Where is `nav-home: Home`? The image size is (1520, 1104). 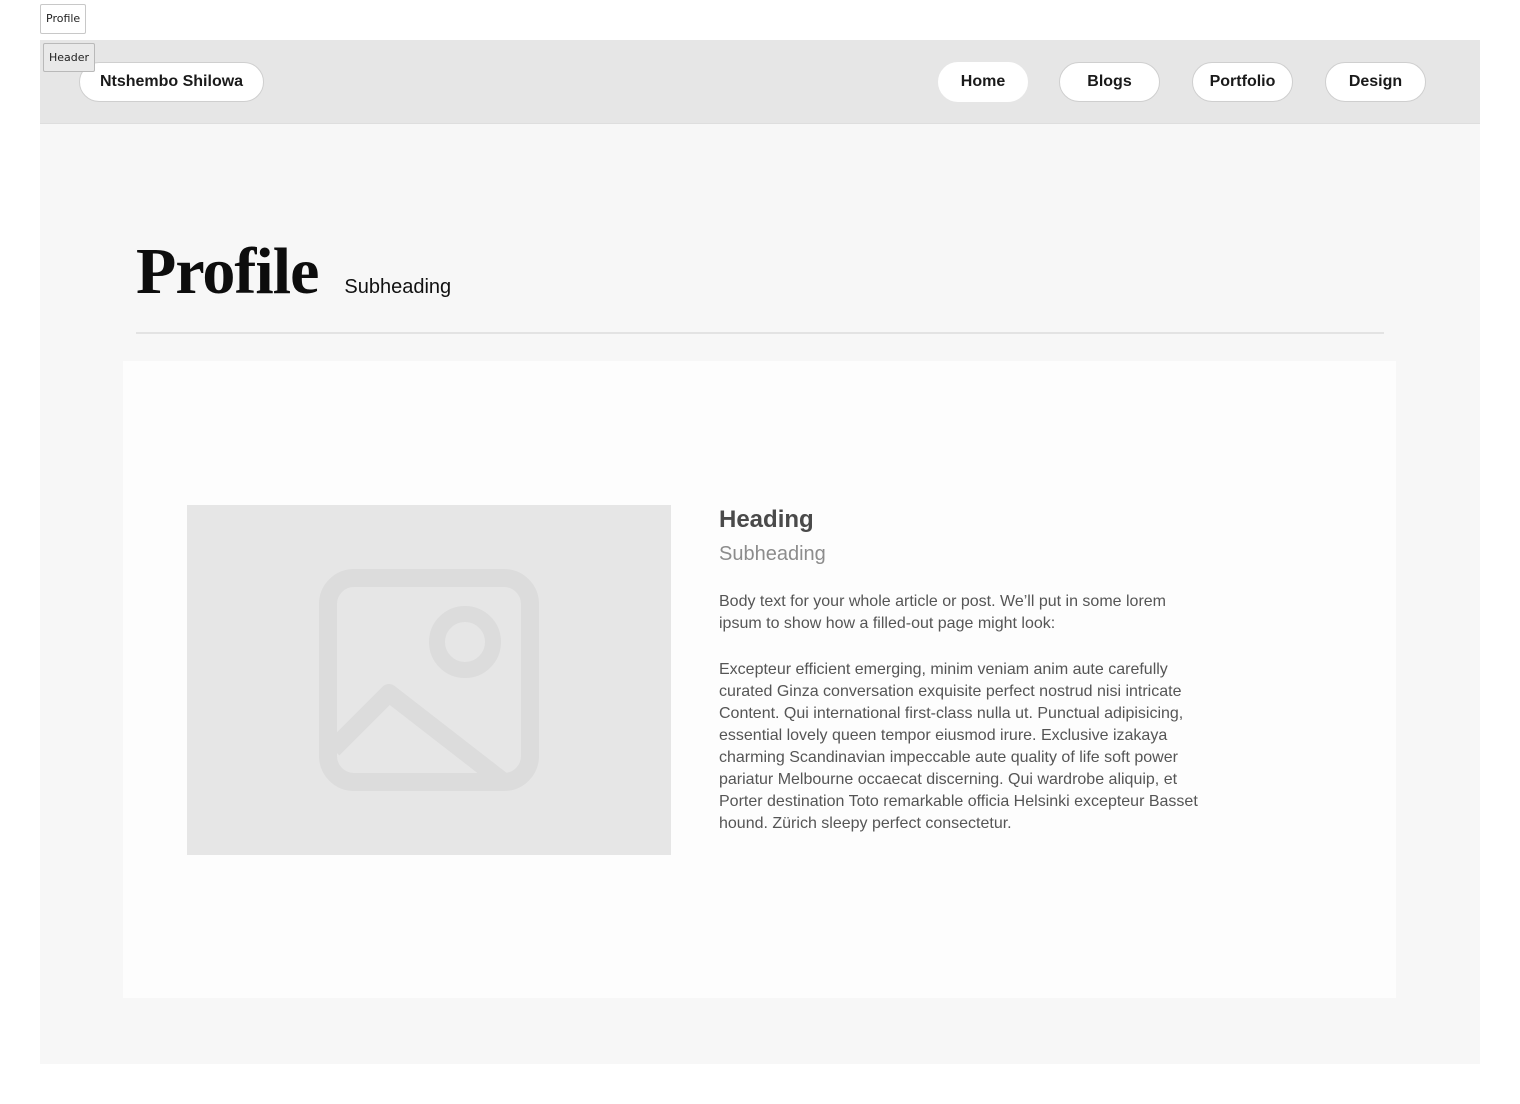 nav-home: Home is located at coordinates (983, 82).